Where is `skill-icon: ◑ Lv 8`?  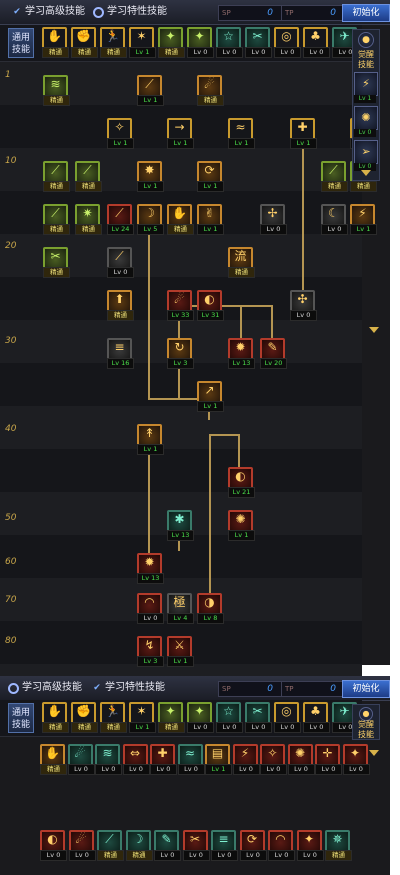
skill-icon: ◑ Lv 8 is located at coordinates (210, 608).